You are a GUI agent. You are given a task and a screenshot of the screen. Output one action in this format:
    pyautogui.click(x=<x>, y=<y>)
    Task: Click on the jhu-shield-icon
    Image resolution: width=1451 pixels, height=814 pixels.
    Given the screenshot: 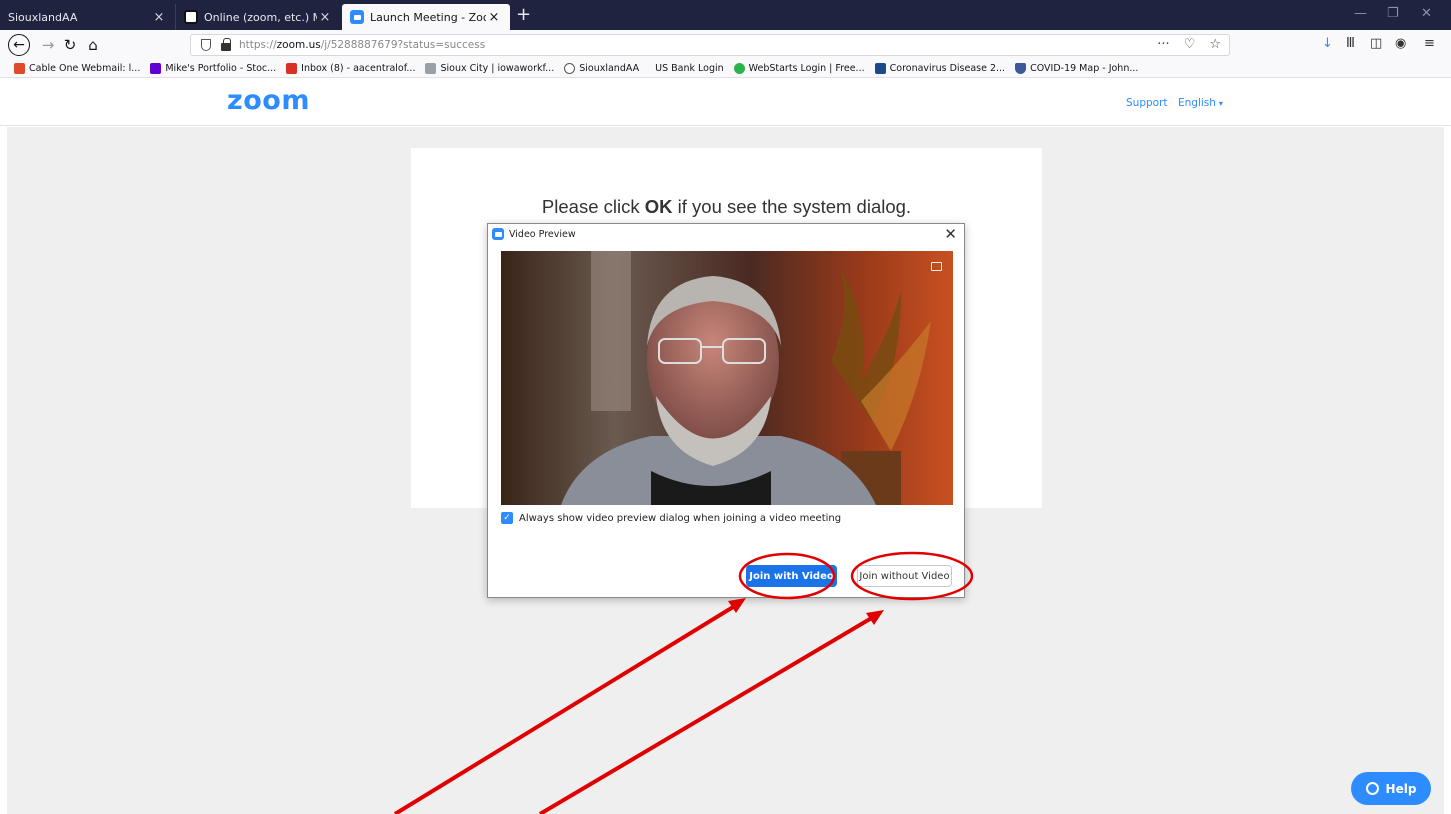 What is the action you would take?
    pyautogui.click(x=1021, y=68)
    